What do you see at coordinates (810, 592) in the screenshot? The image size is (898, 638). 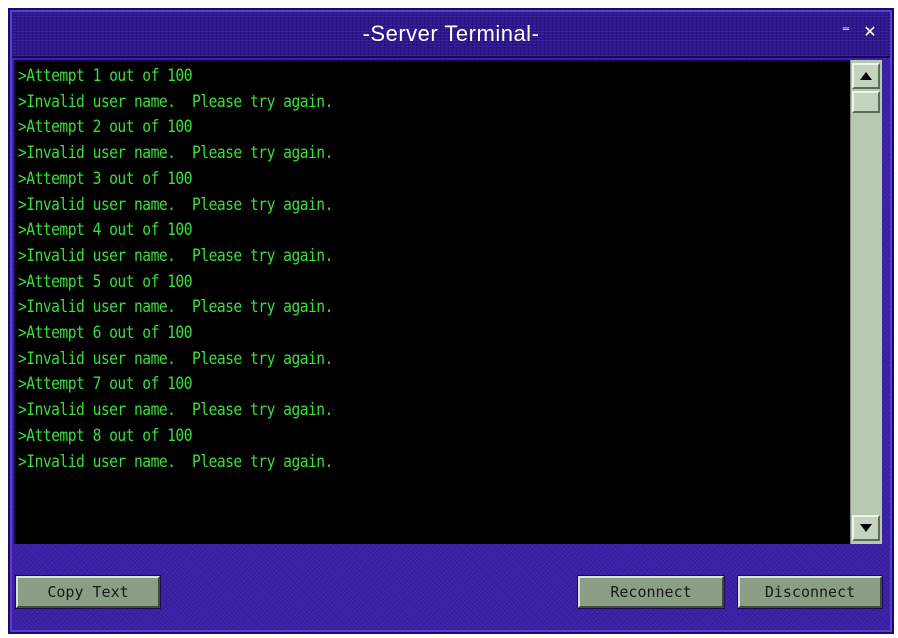 I see `disconnect-button: Disconnect` at bounding box center [810, 592].